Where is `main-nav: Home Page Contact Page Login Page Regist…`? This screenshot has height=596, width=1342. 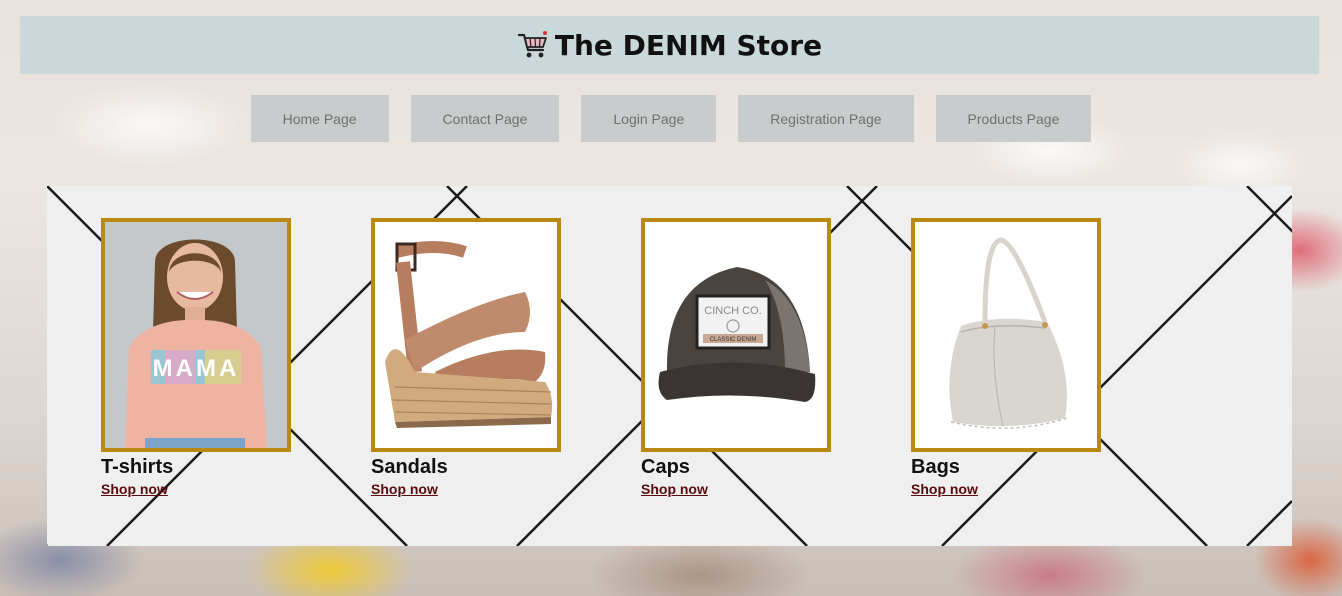 main-nav: Home Page Contact Page Login Page Regist… is located at coordinates (671, 118).